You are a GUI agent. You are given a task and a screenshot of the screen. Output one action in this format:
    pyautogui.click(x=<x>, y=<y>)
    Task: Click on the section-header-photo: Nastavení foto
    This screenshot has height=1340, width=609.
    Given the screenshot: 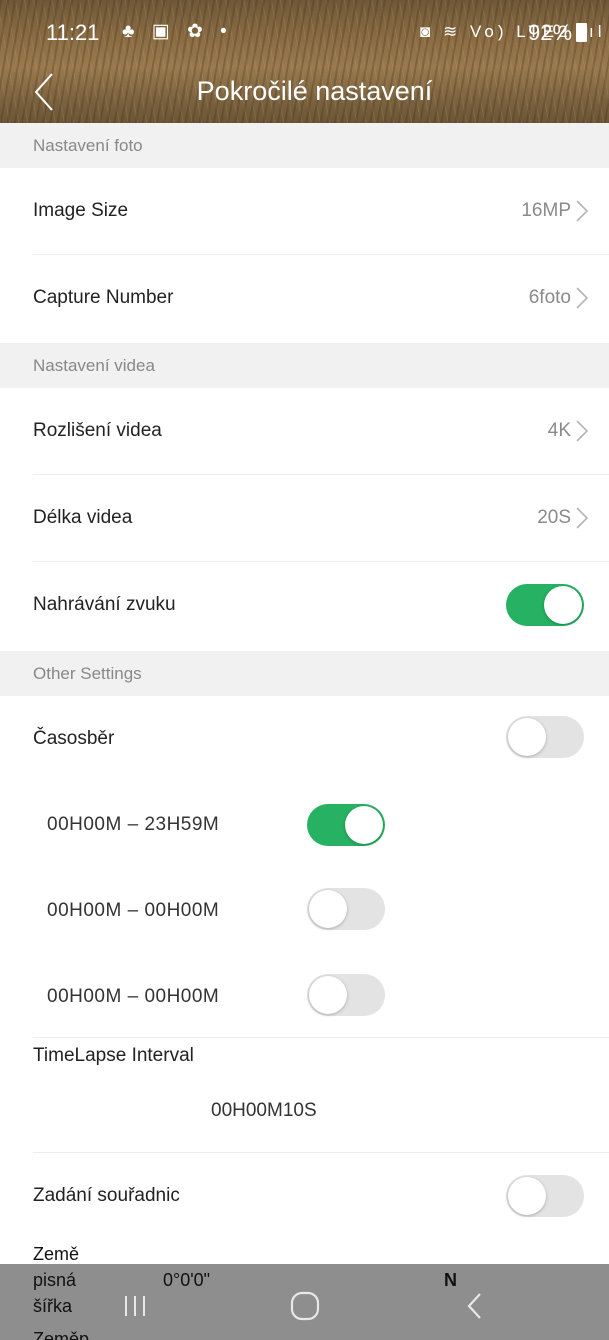 What is the action you would take?
    pyautogui.click(x=304, y=145)
    